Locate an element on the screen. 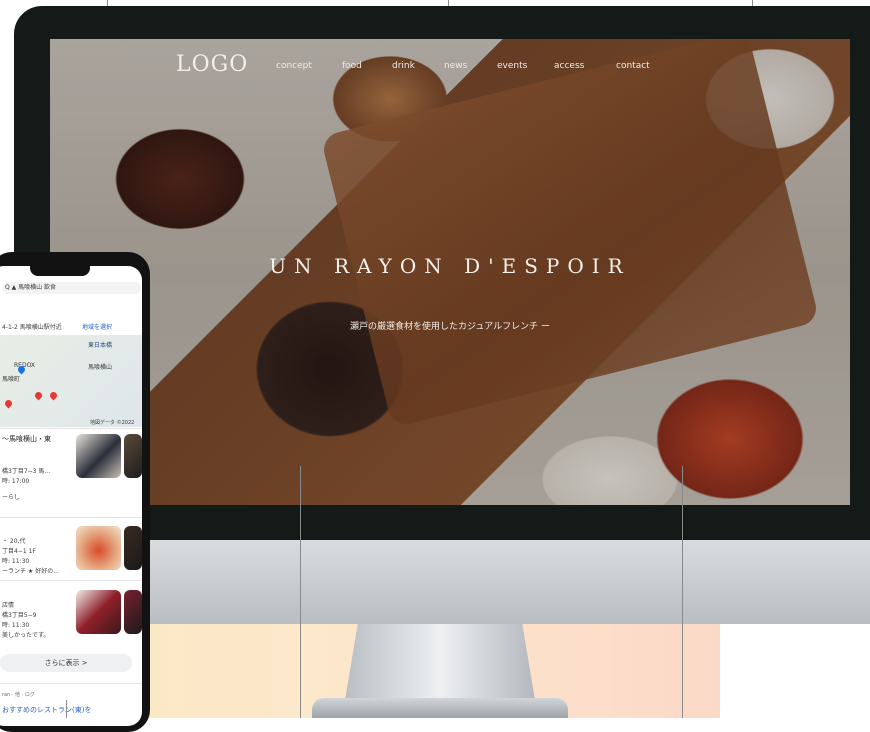 This screenshot has height=732, width=870. result-line: ・ 20,代 is located at coordinates (14, 541).